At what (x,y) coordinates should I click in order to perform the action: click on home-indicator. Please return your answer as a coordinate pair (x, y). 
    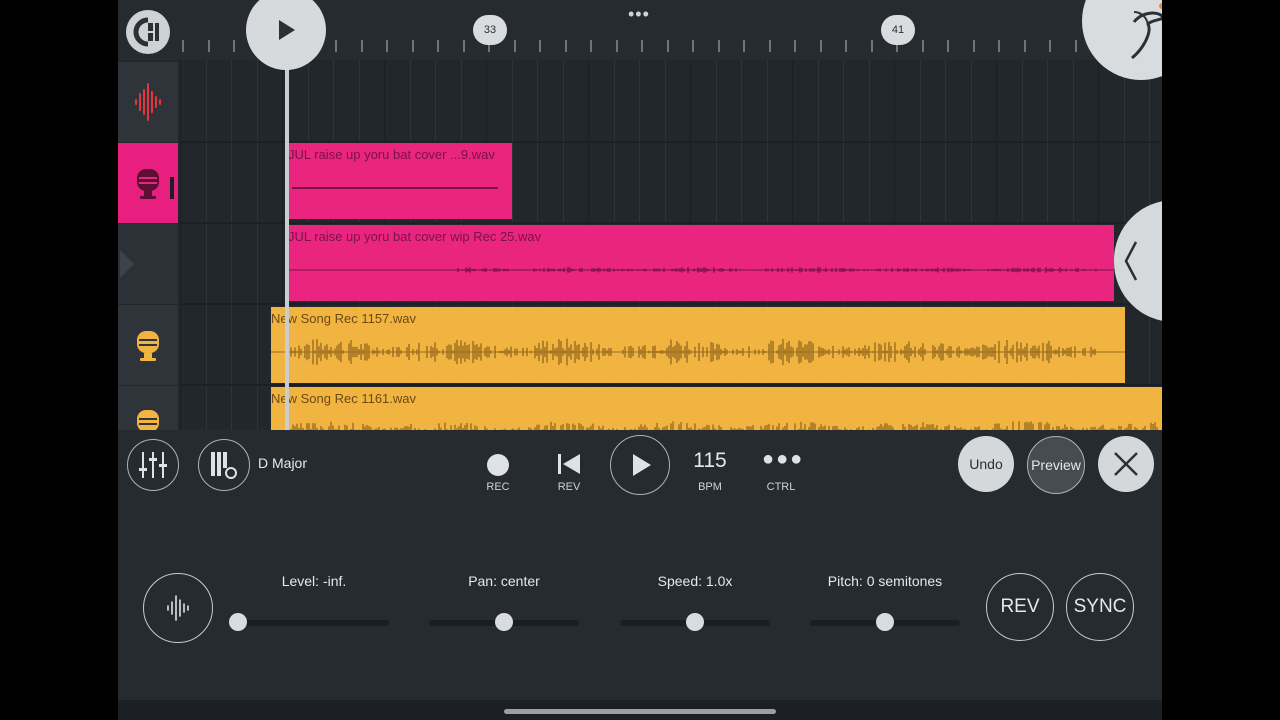
    Looking at the image, I should click on (640, 711).